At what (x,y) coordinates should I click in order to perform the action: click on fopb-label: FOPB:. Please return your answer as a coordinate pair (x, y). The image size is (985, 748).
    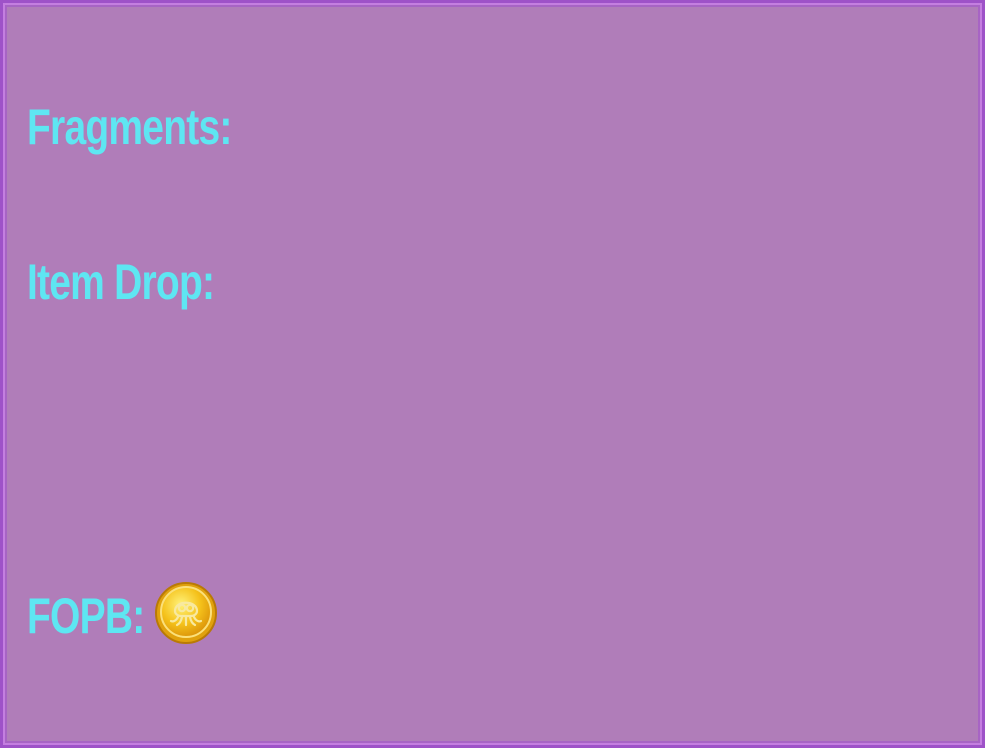
    Looking at the image, I should click on (86, 616).